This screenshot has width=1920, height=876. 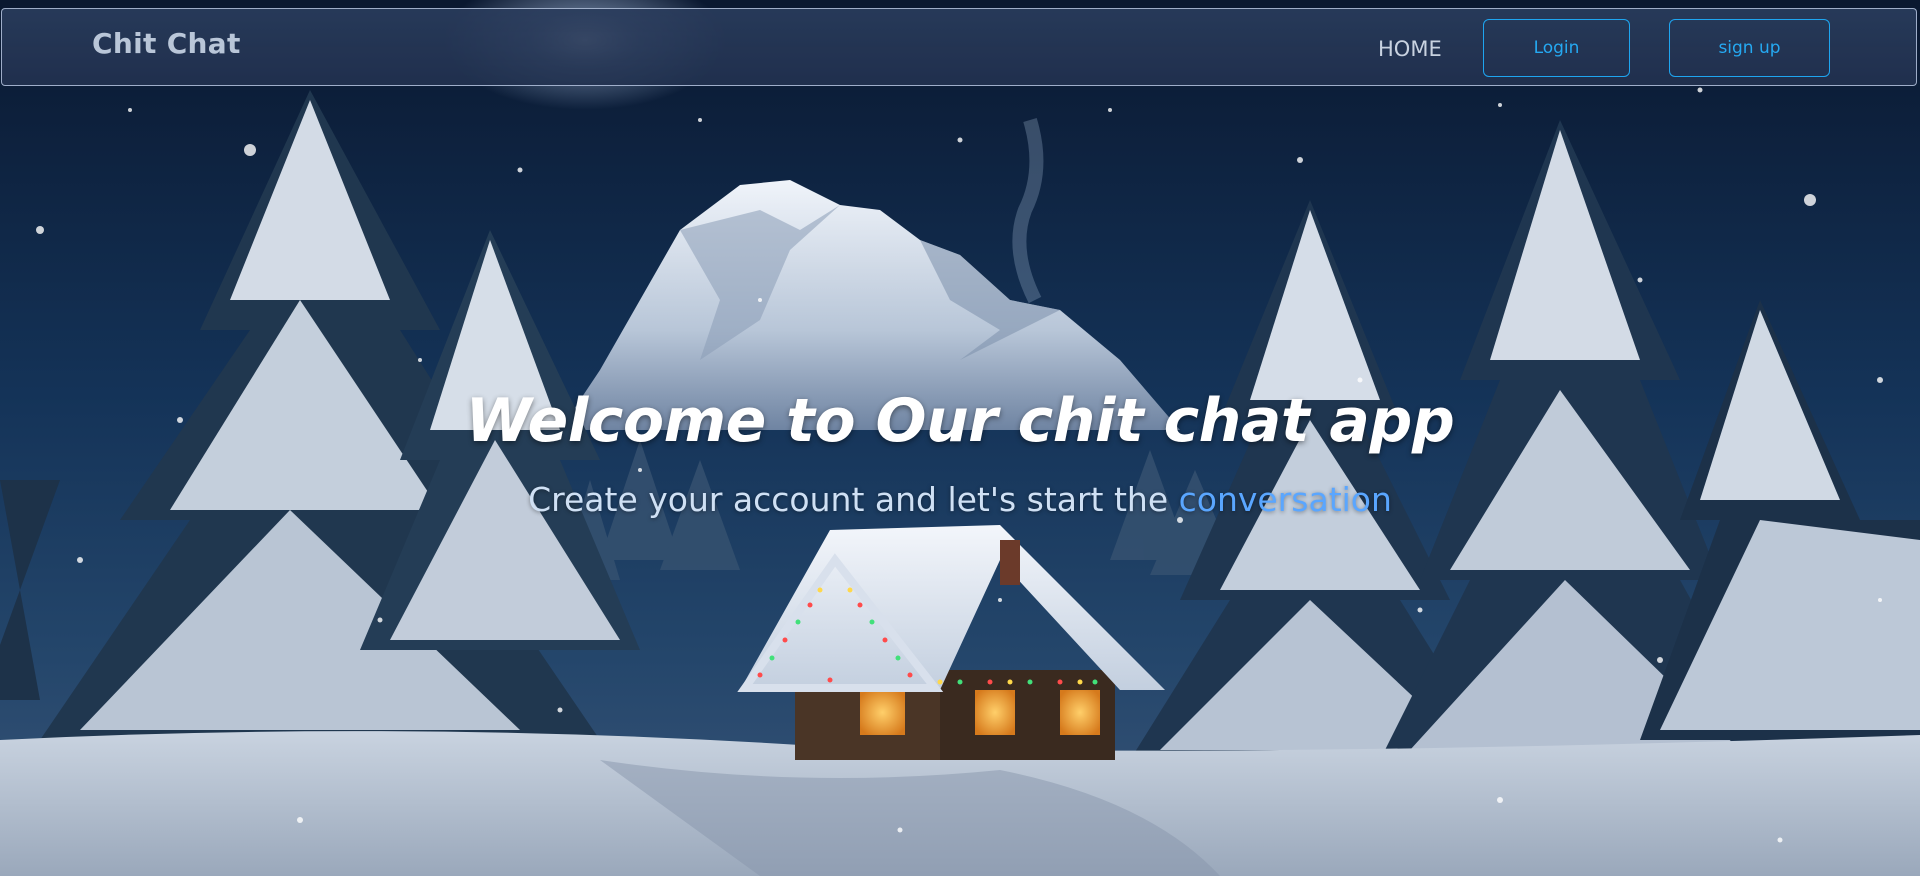 I want to click on hero-headline: Welcome to Our chit chat app, so click(x=960, y=421).